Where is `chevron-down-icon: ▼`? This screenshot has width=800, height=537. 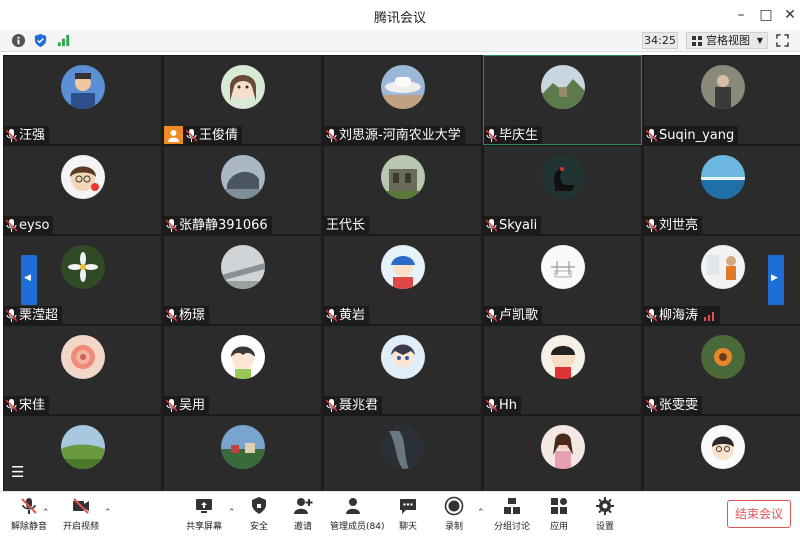 chevron-down-icon: ▼ is located at coordinates (759, 40).